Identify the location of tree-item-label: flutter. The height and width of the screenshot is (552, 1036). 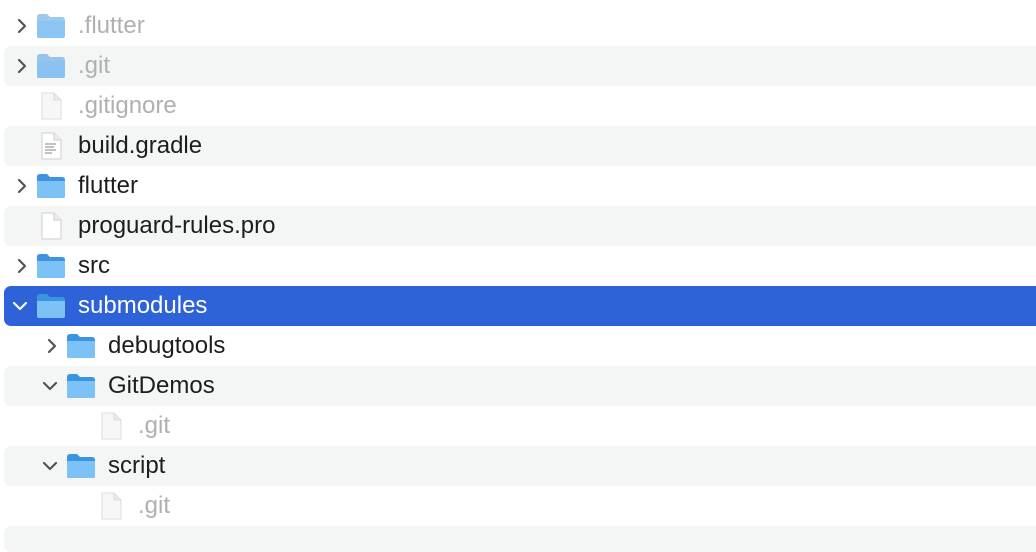
(108, 185).